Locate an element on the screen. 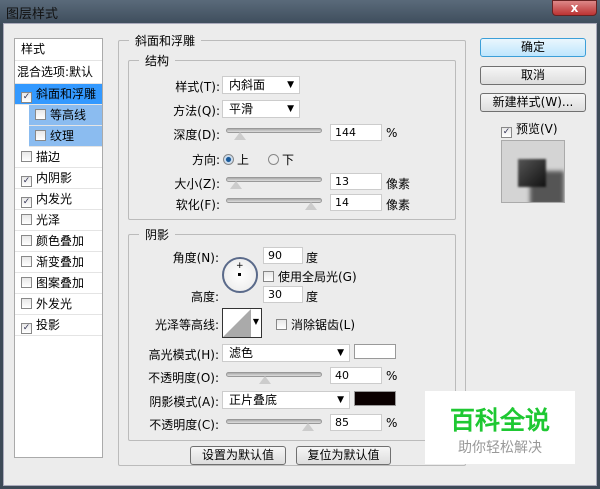  style-item-label: 光泽 is located at coordinates (48, 220).